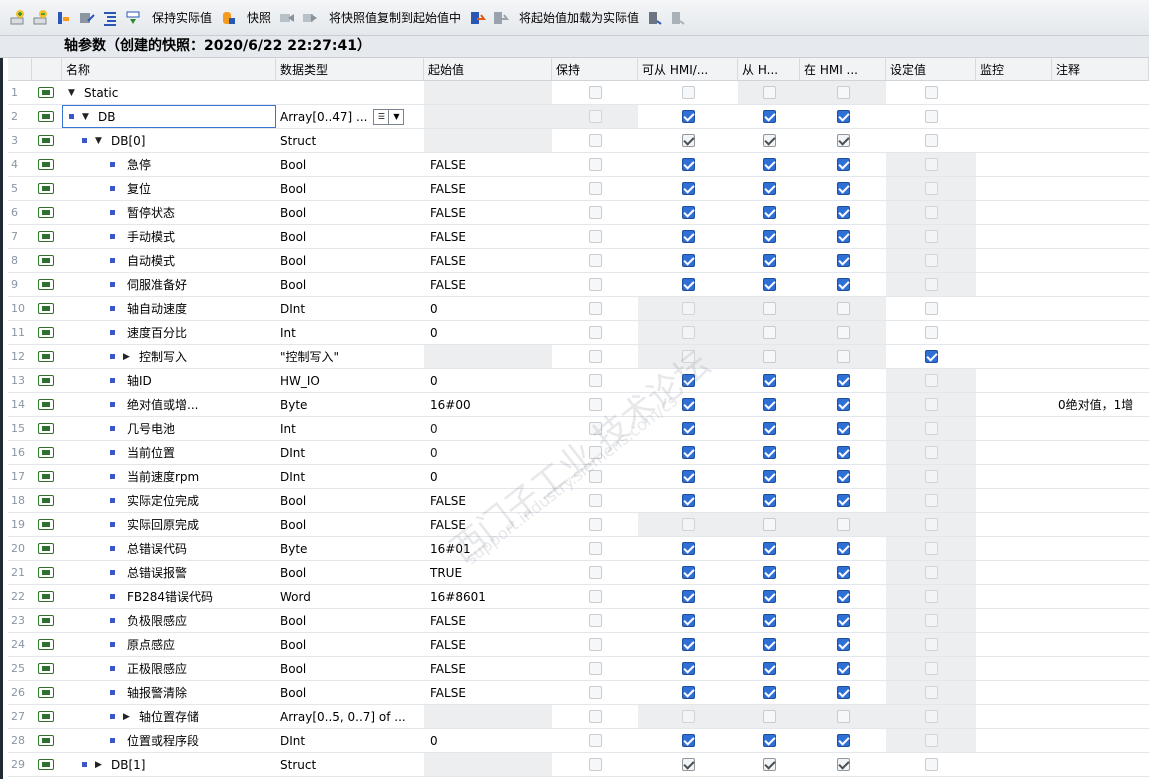  Describe the element at coordinates (350, 140) in the screenshot. I see `type-cell: Struct` at that location.